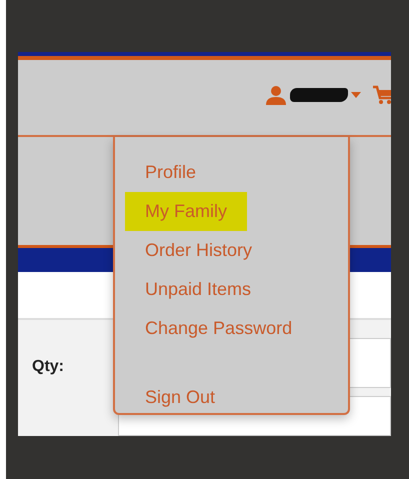 The height and width of the screenshot is (479, 409). What do you see at coordinates (356, 95) in the screenshot?
I see `caret-icon` at bounding box center [356, 95].